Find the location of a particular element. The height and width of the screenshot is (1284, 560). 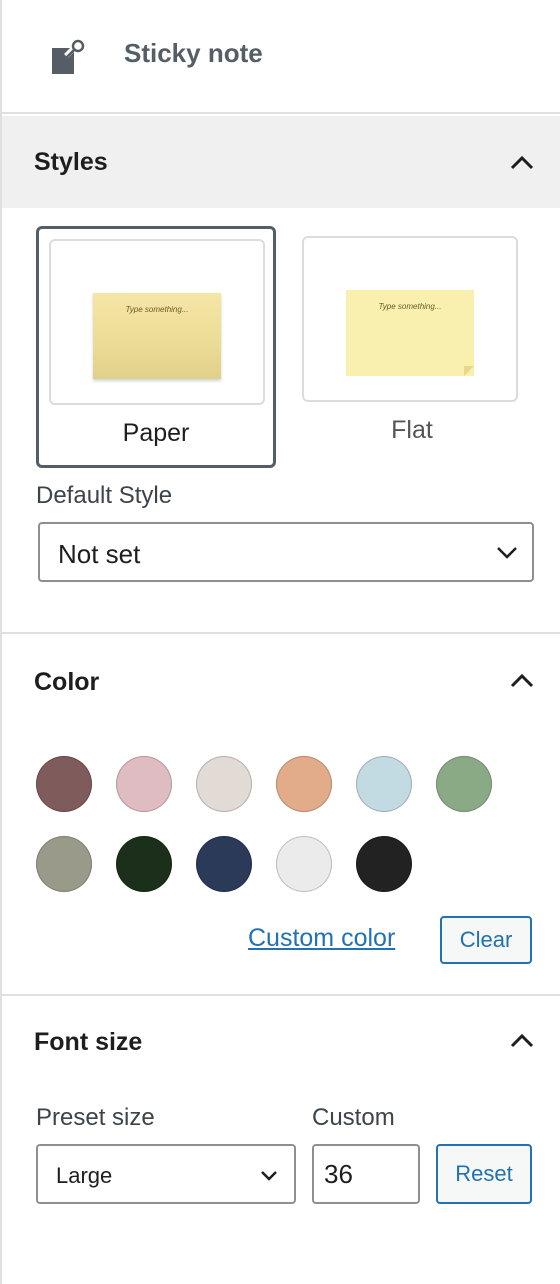

color-panel-toggle: Color is located at coordinates (281, 680).